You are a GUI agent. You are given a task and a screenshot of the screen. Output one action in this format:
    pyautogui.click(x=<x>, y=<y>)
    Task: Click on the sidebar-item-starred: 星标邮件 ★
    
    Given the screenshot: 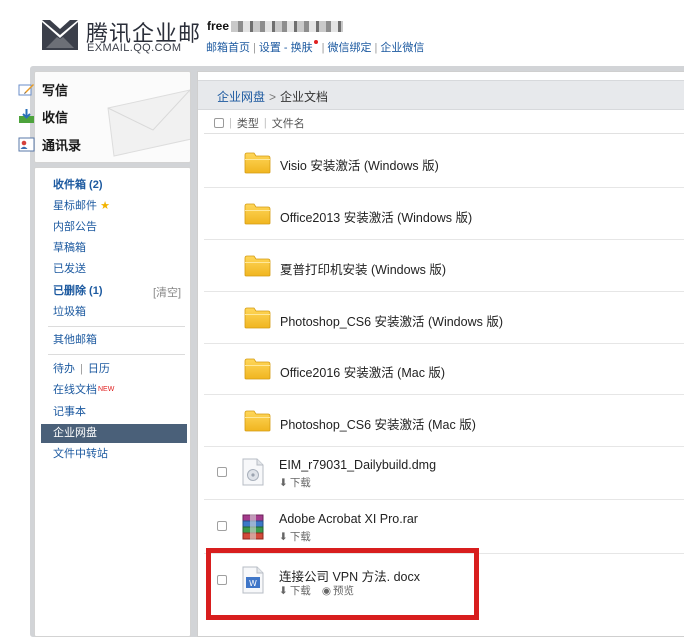 What is the action you would take?
    pyautogui.click(x=81, y=206)
    